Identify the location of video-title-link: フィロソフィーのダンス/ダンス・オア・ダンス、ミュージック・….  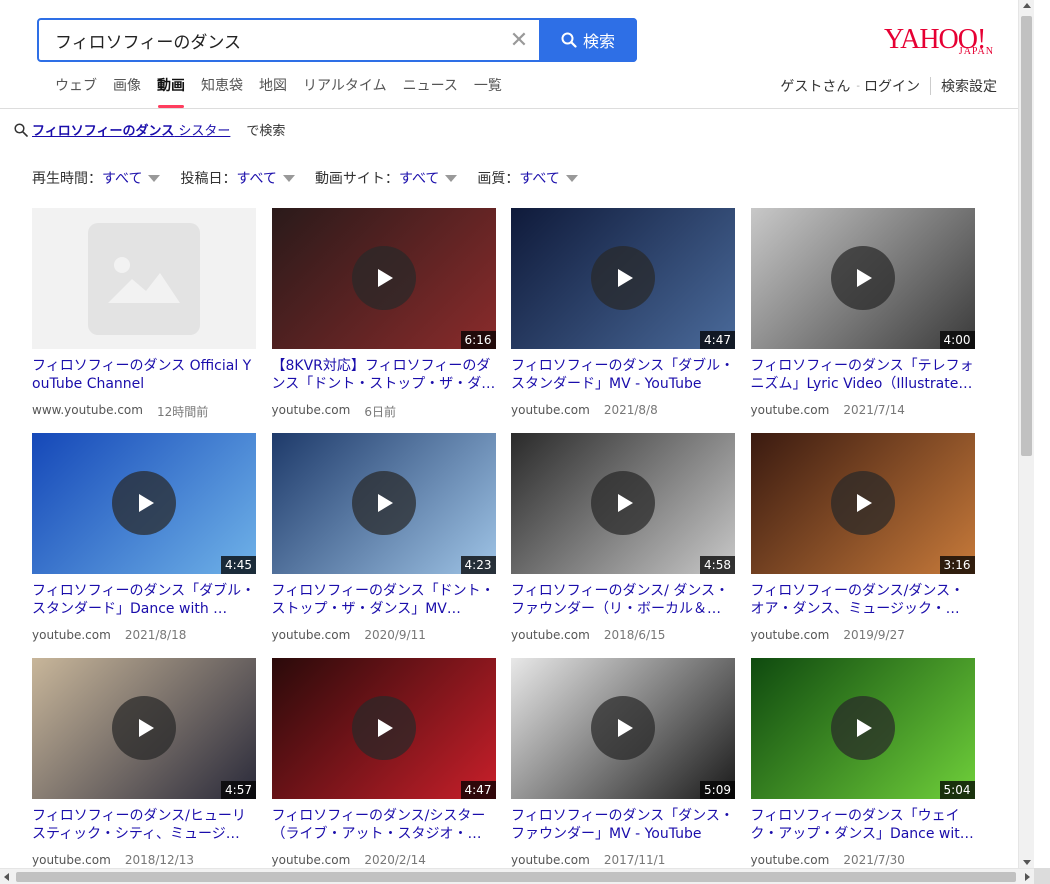
(863, 600).